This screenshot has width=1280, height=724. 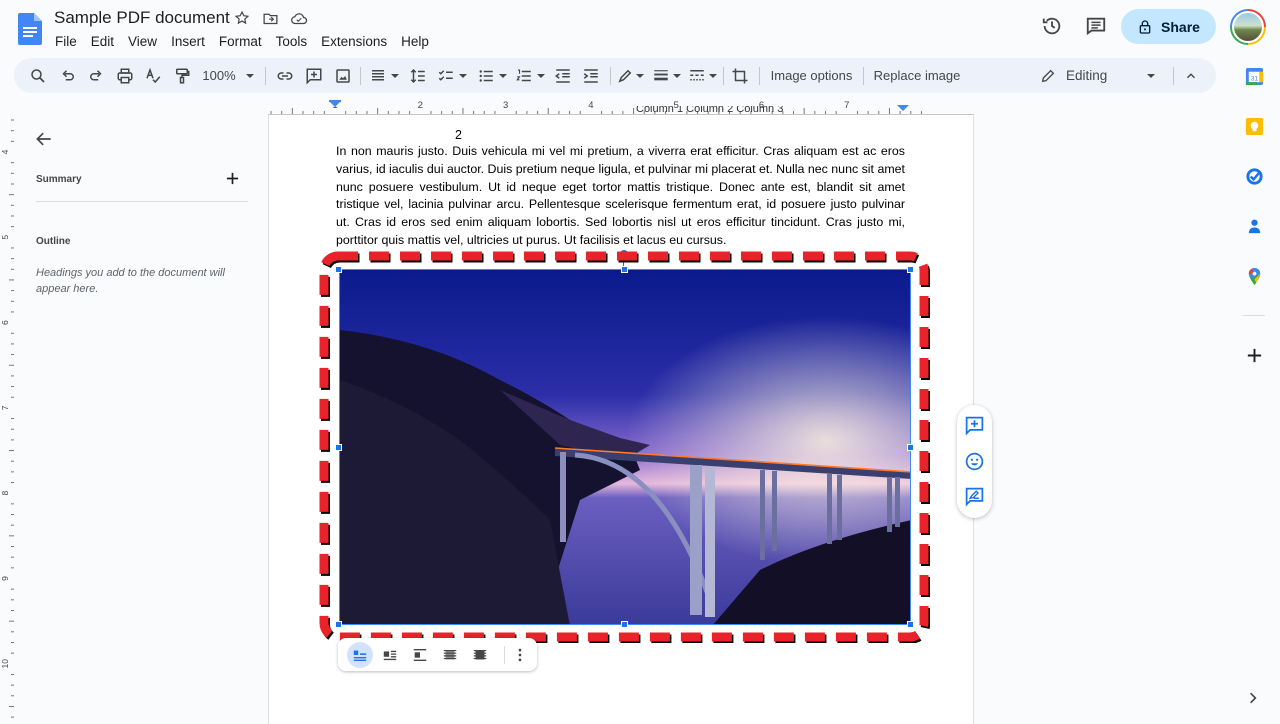 I want to click on version-history-icon, so click(x=1052, y=26).